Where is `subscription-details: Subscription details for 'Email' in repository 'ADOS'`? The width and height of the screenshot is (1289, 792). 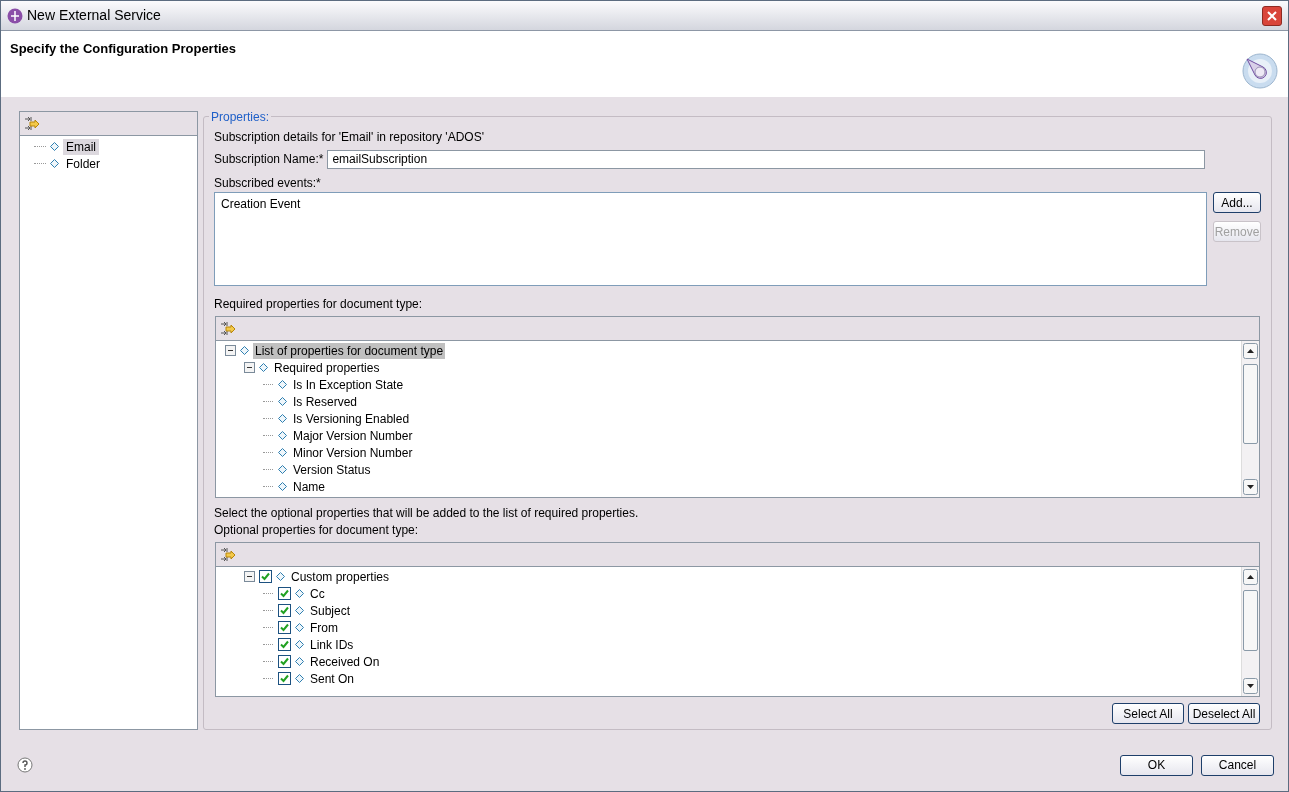
subscription-details: Subscription details for 'Email' in repository 'ADOS' is located at coordinates (349, 137).